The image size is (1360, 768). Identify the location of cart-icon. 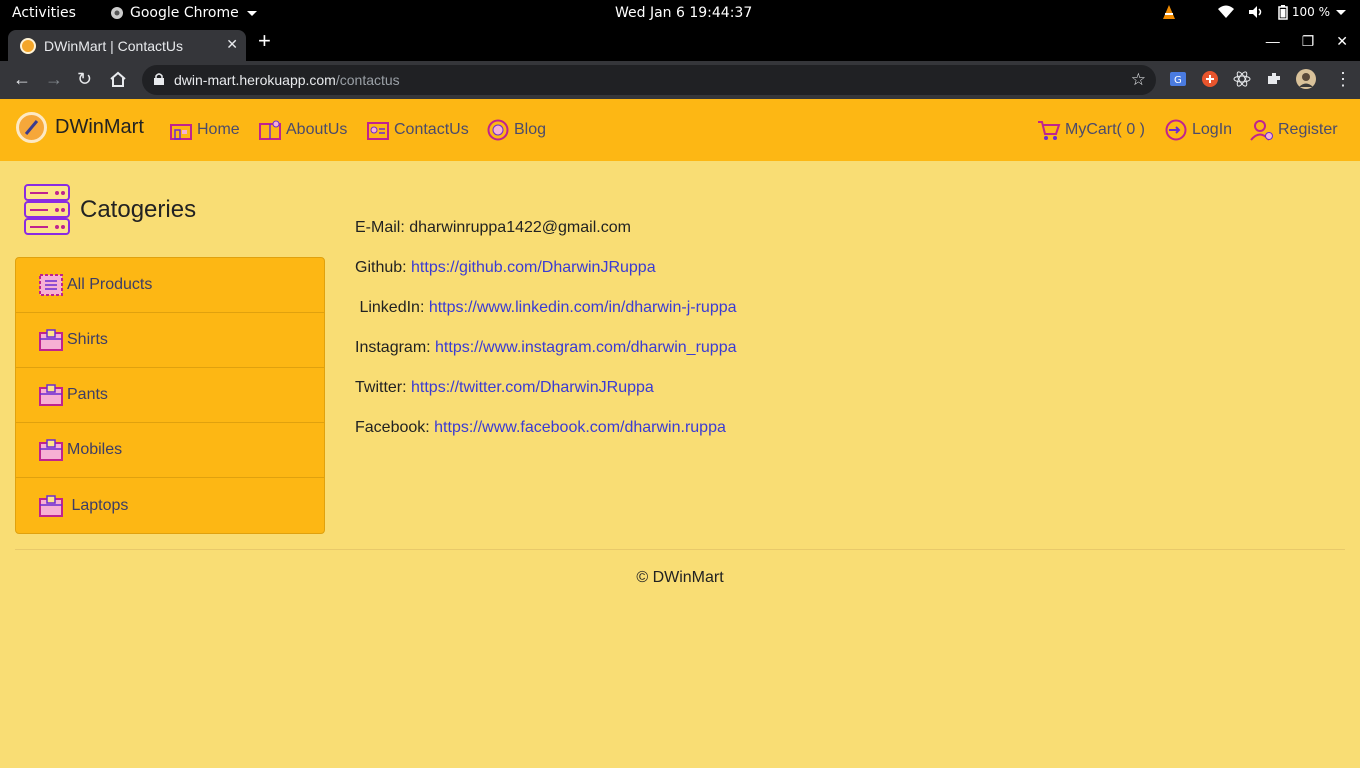
(1049, 130).